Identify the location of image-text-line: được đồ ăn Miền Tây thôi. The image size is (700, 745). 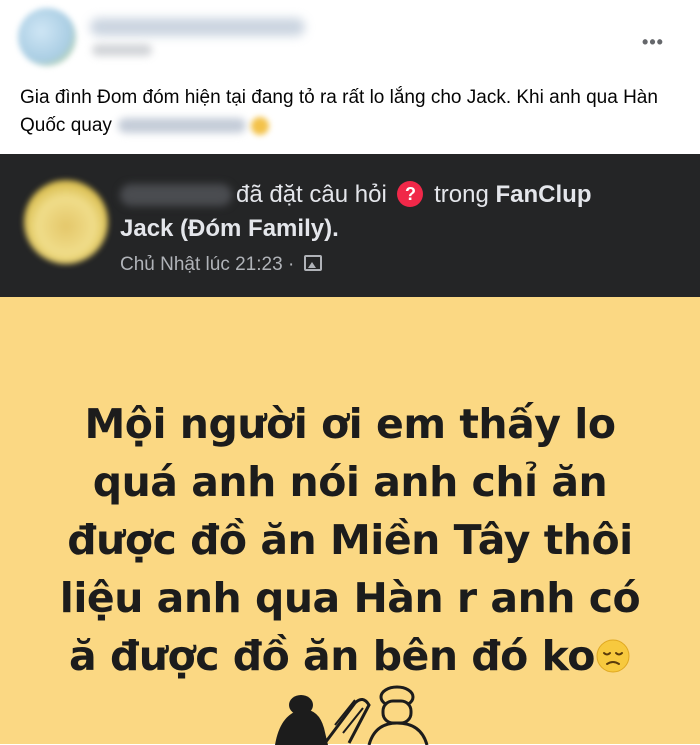
(350, 540).